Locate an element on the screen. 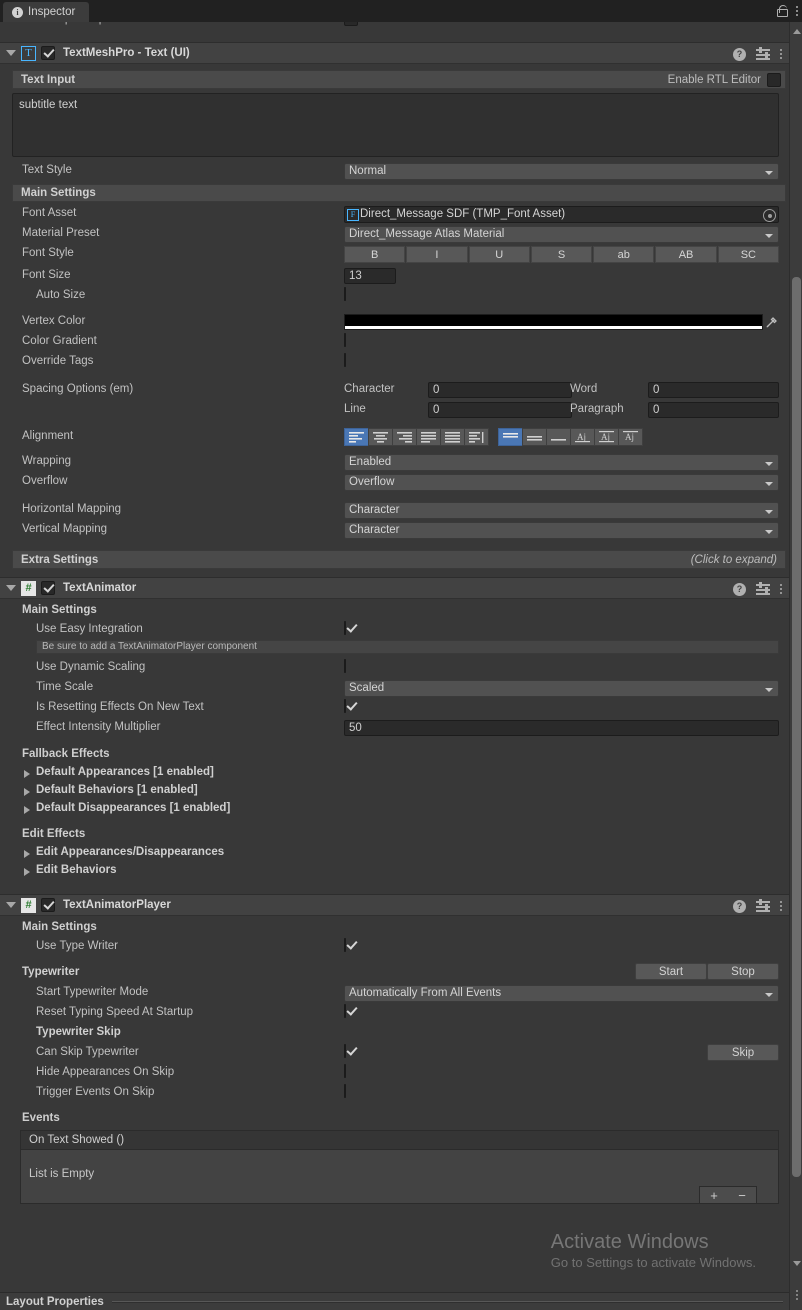 The image size is (802, 1310). horizontal-mapping-dropdown: Character is located at coordinates (561, 510).